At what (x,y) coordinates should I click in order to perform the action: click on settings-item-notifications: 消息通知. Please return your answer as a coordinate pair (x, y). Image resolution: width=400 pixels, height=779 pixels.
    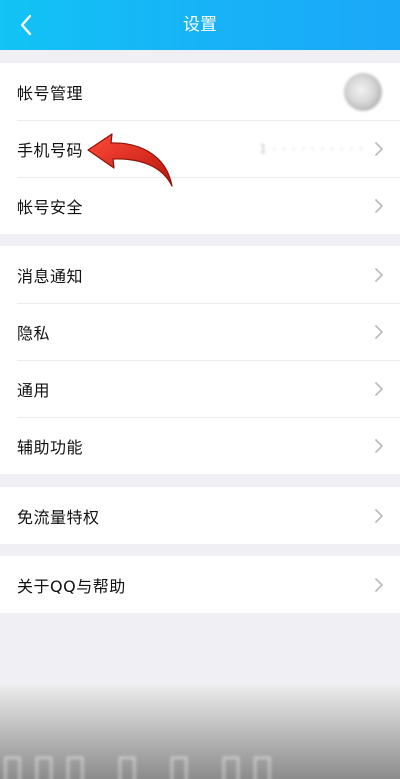
    Looking at the image, I should click on (200, 274).